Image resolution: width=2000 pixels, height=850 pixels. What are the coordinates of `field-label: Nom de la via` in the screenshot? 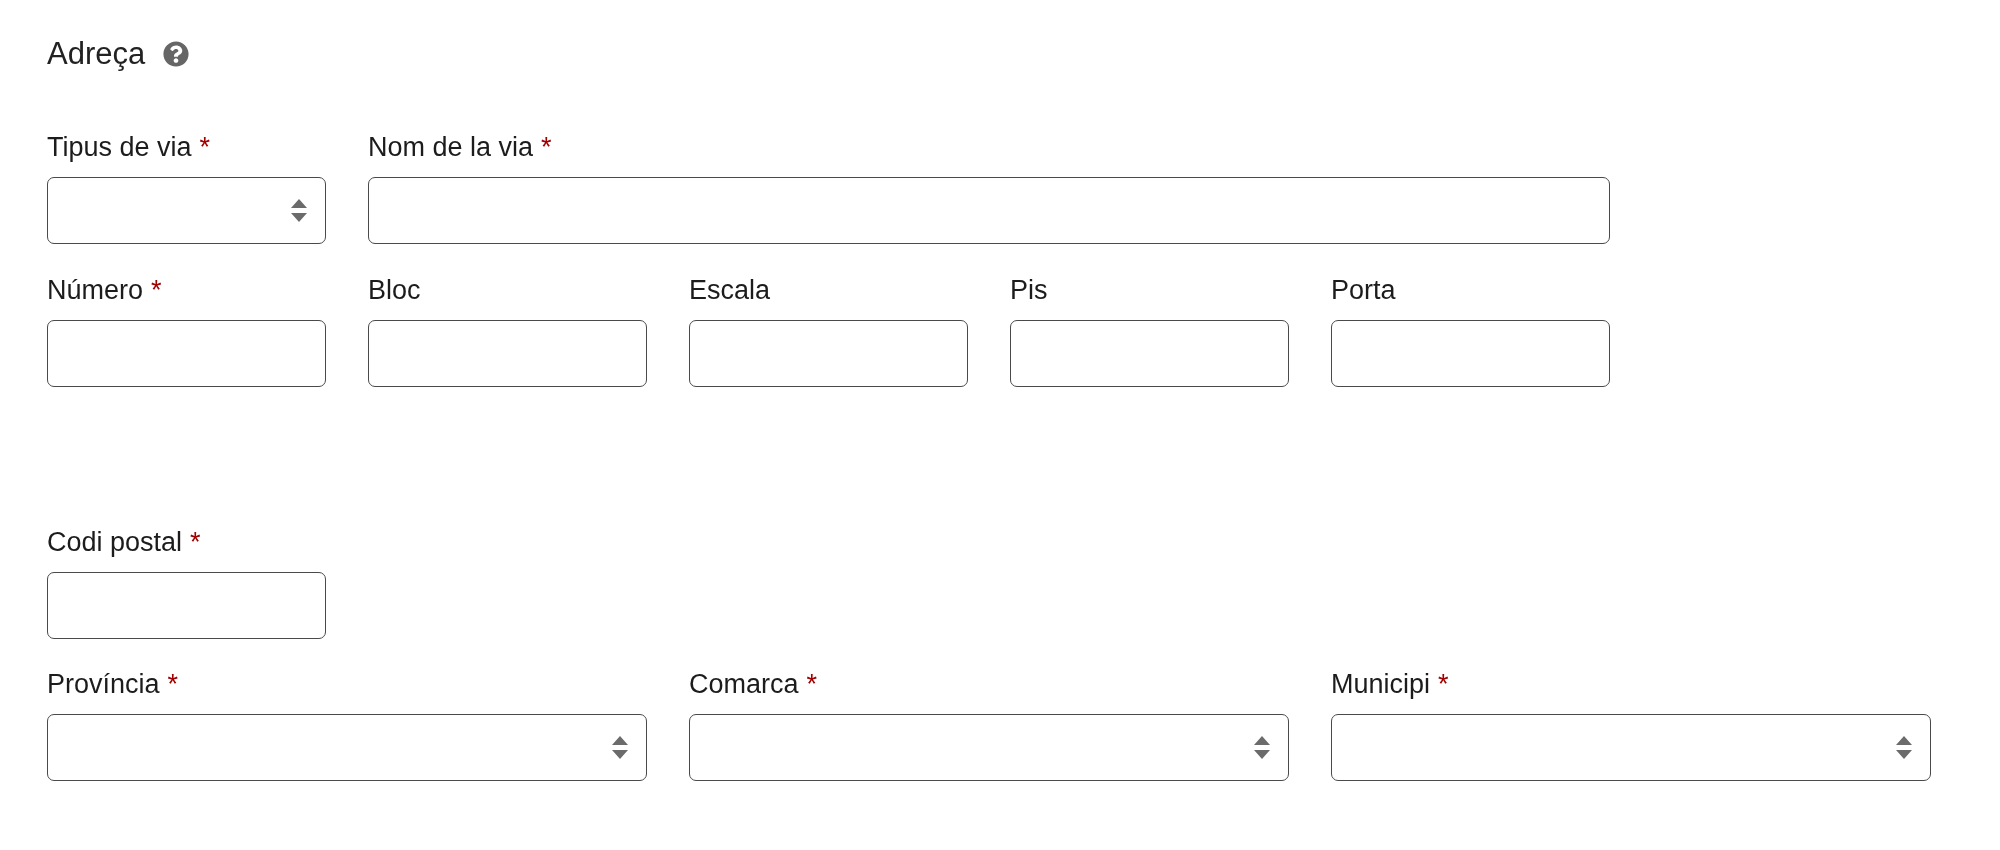 It's located at (451, 147).